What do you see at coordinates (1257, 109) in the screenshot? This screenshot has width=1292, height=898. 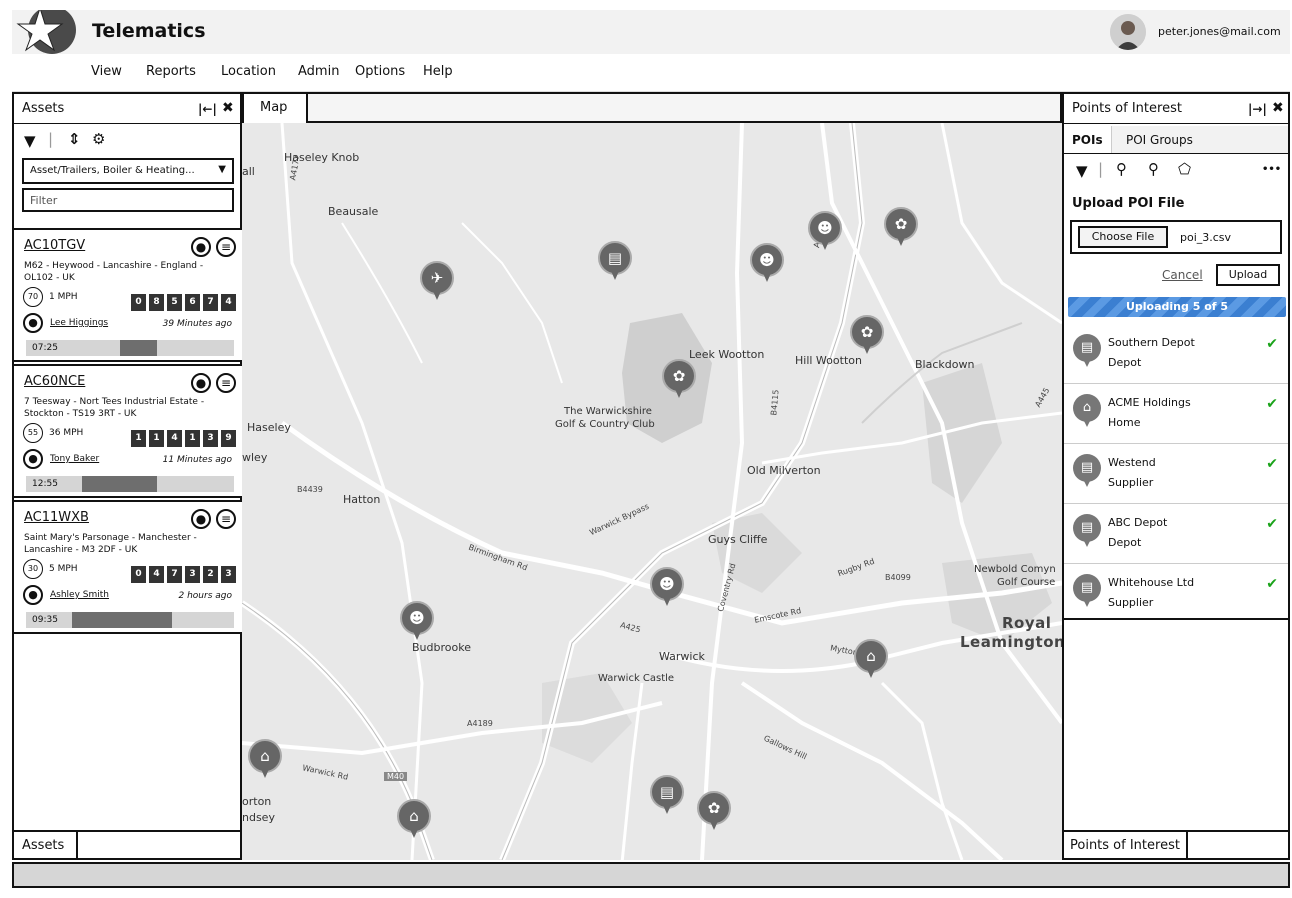 I see `collapse-right-icon: |→|` at bounding box center [1257, 109].